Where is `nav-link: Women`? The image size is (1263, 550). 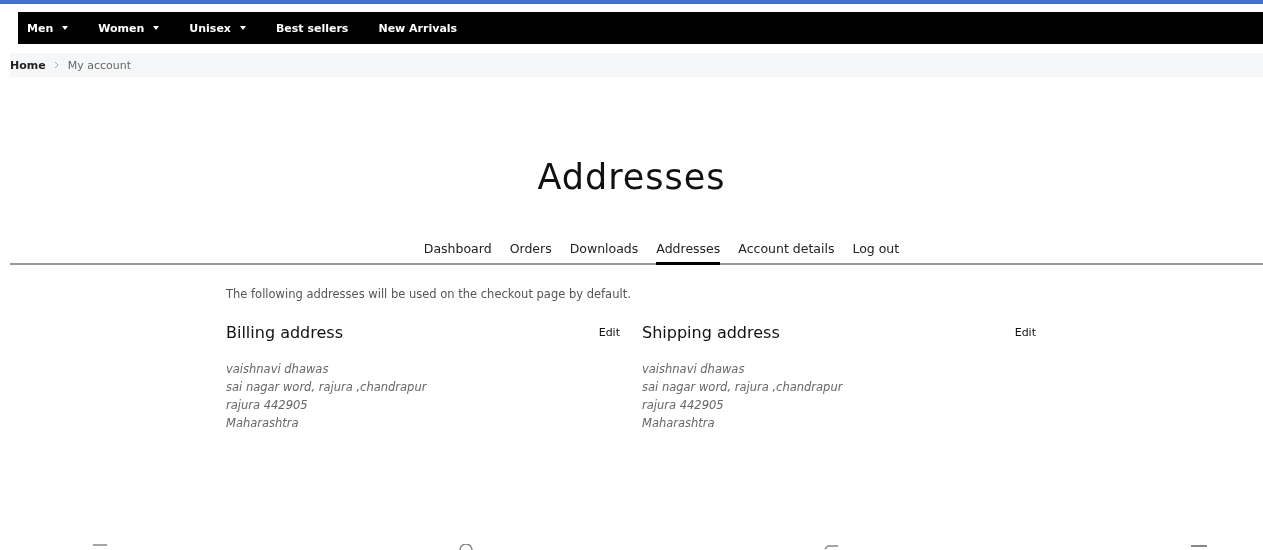
nav-link: Women is located at coordinates (129, 28).